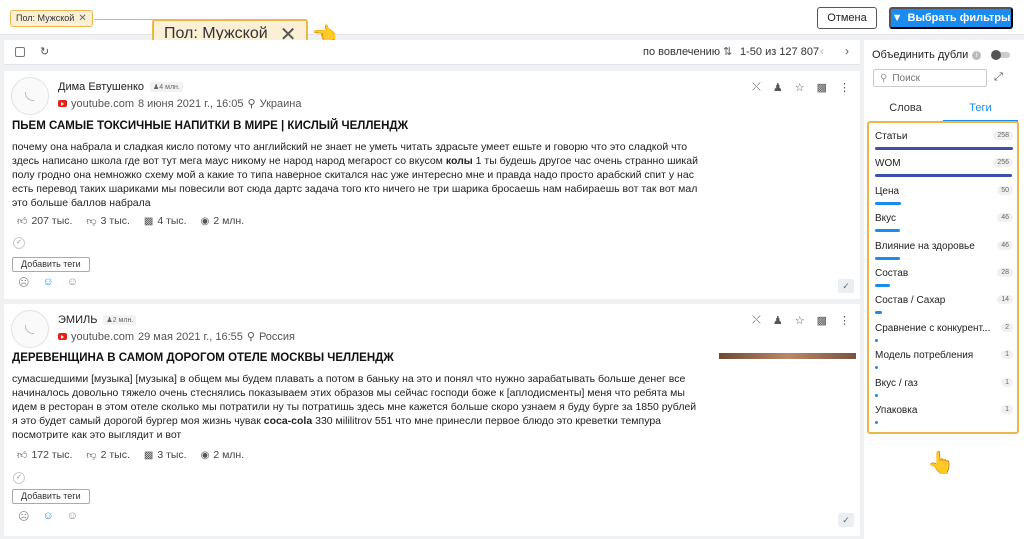  What do you see at coordinates (288, 421) in the screenshot?
I see `post-text-keyword: coca-cola` at bounding box center [288, 421].